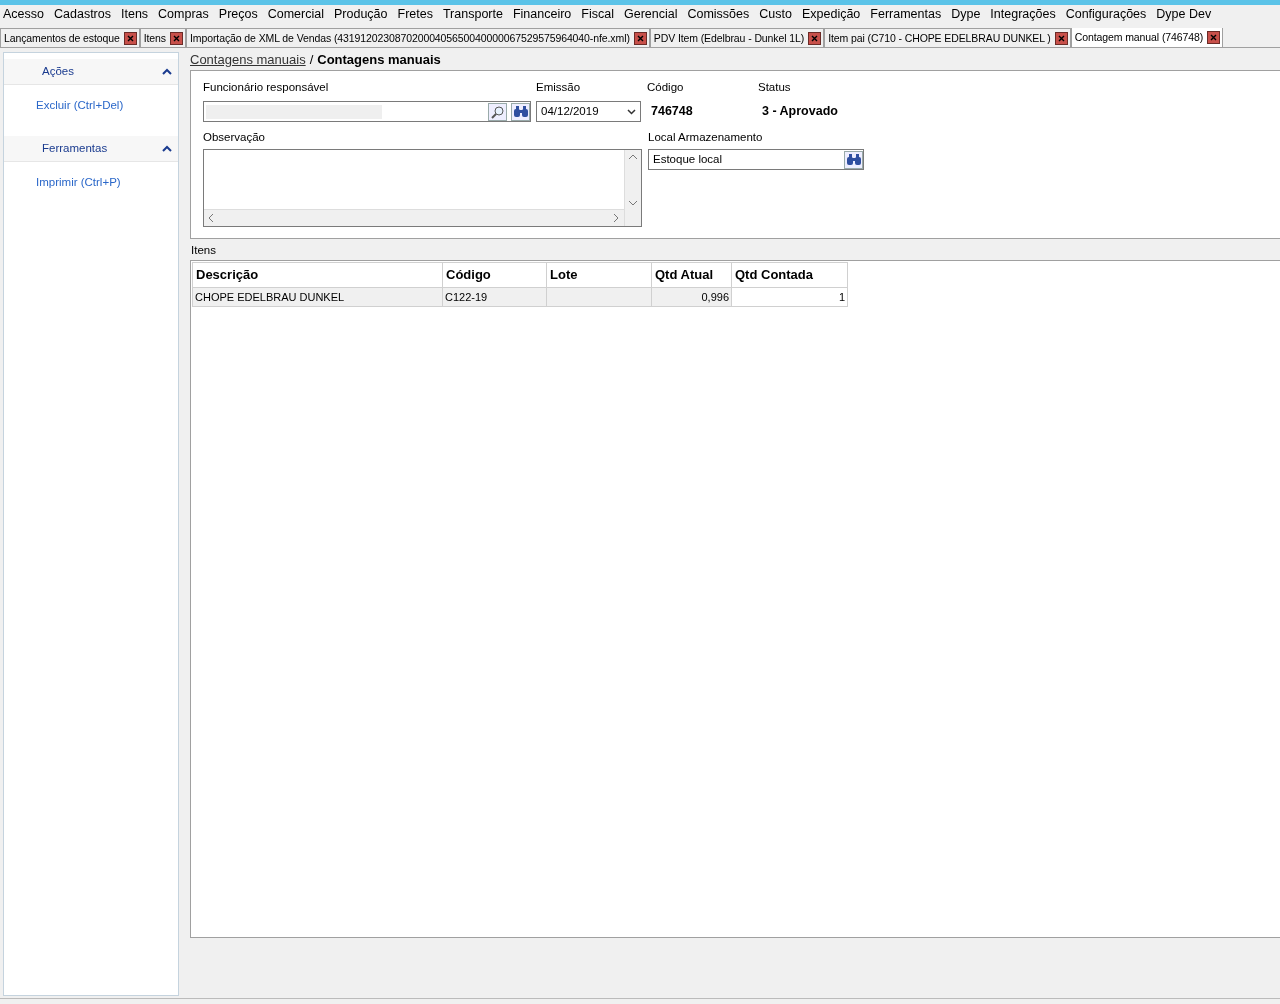 The width and height of the screenshot is (1280, 1004). What do you see at coordinates (297, 14) in the screenshot?
I see `menu-item: Comercial` at bounding box center [297, 14].